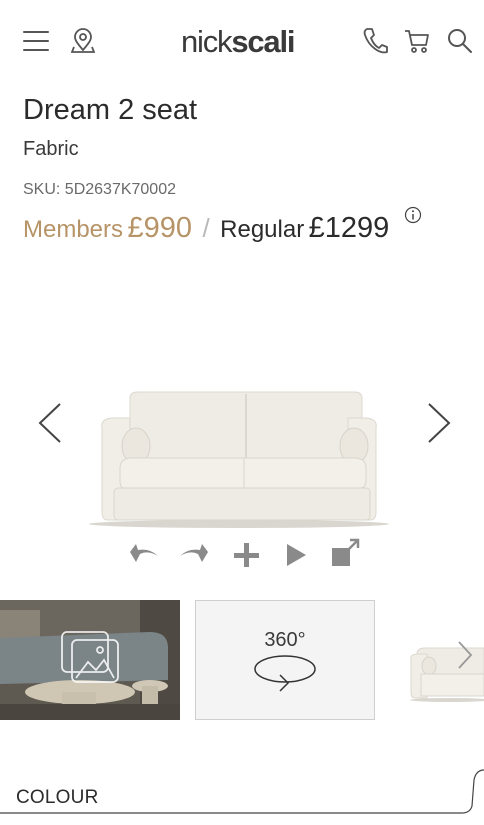  Describe the element at coordinates (285, 640) in the screenshot. I see `thumbnail-360-label: 360°` at that location.